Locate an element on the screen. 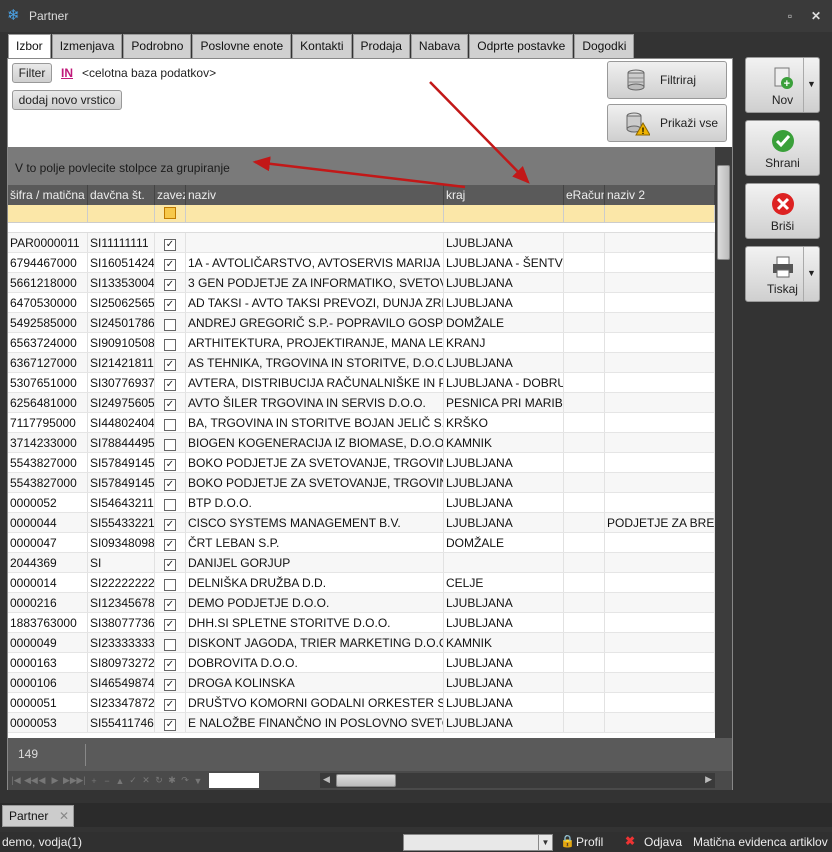  cell-kraj is located at coordinates (504, 562).